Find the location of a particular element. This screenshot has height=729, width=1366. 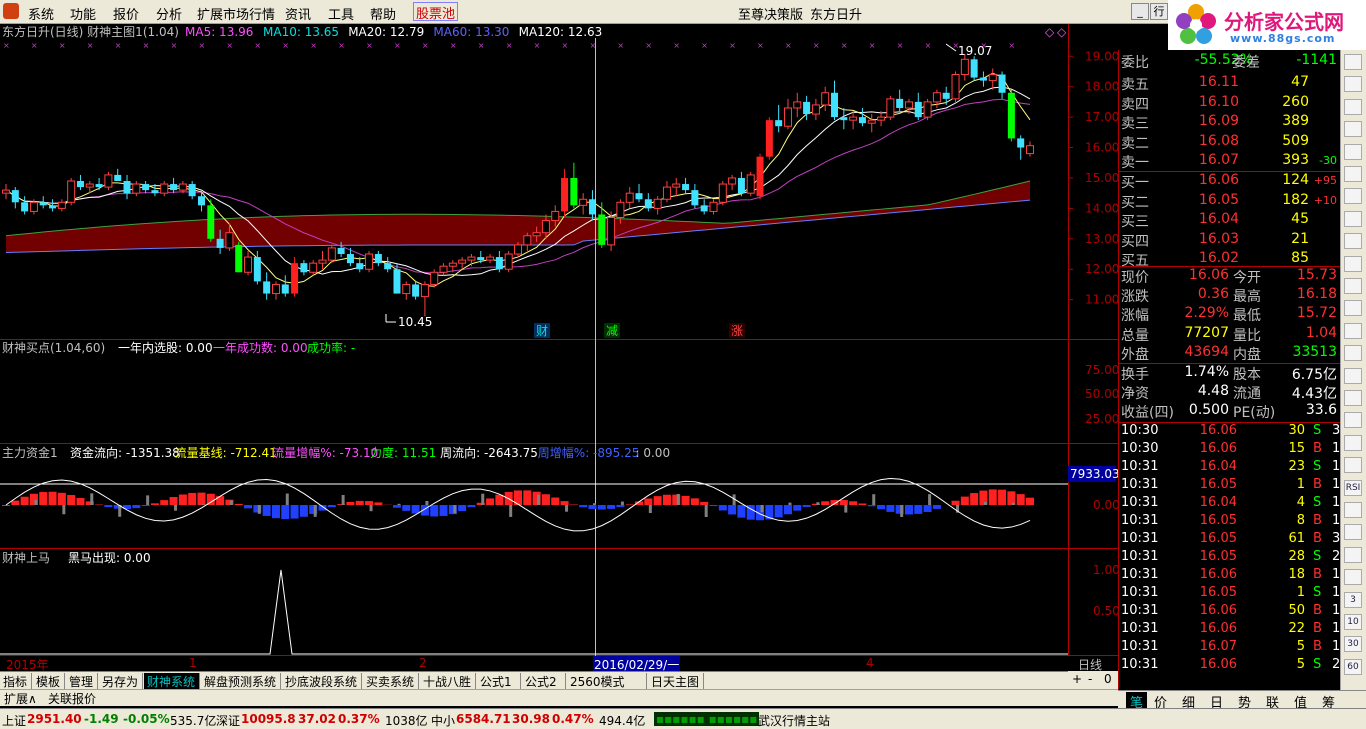

tab-5: 解盘预测系统 is located at coordinates (241, 681).